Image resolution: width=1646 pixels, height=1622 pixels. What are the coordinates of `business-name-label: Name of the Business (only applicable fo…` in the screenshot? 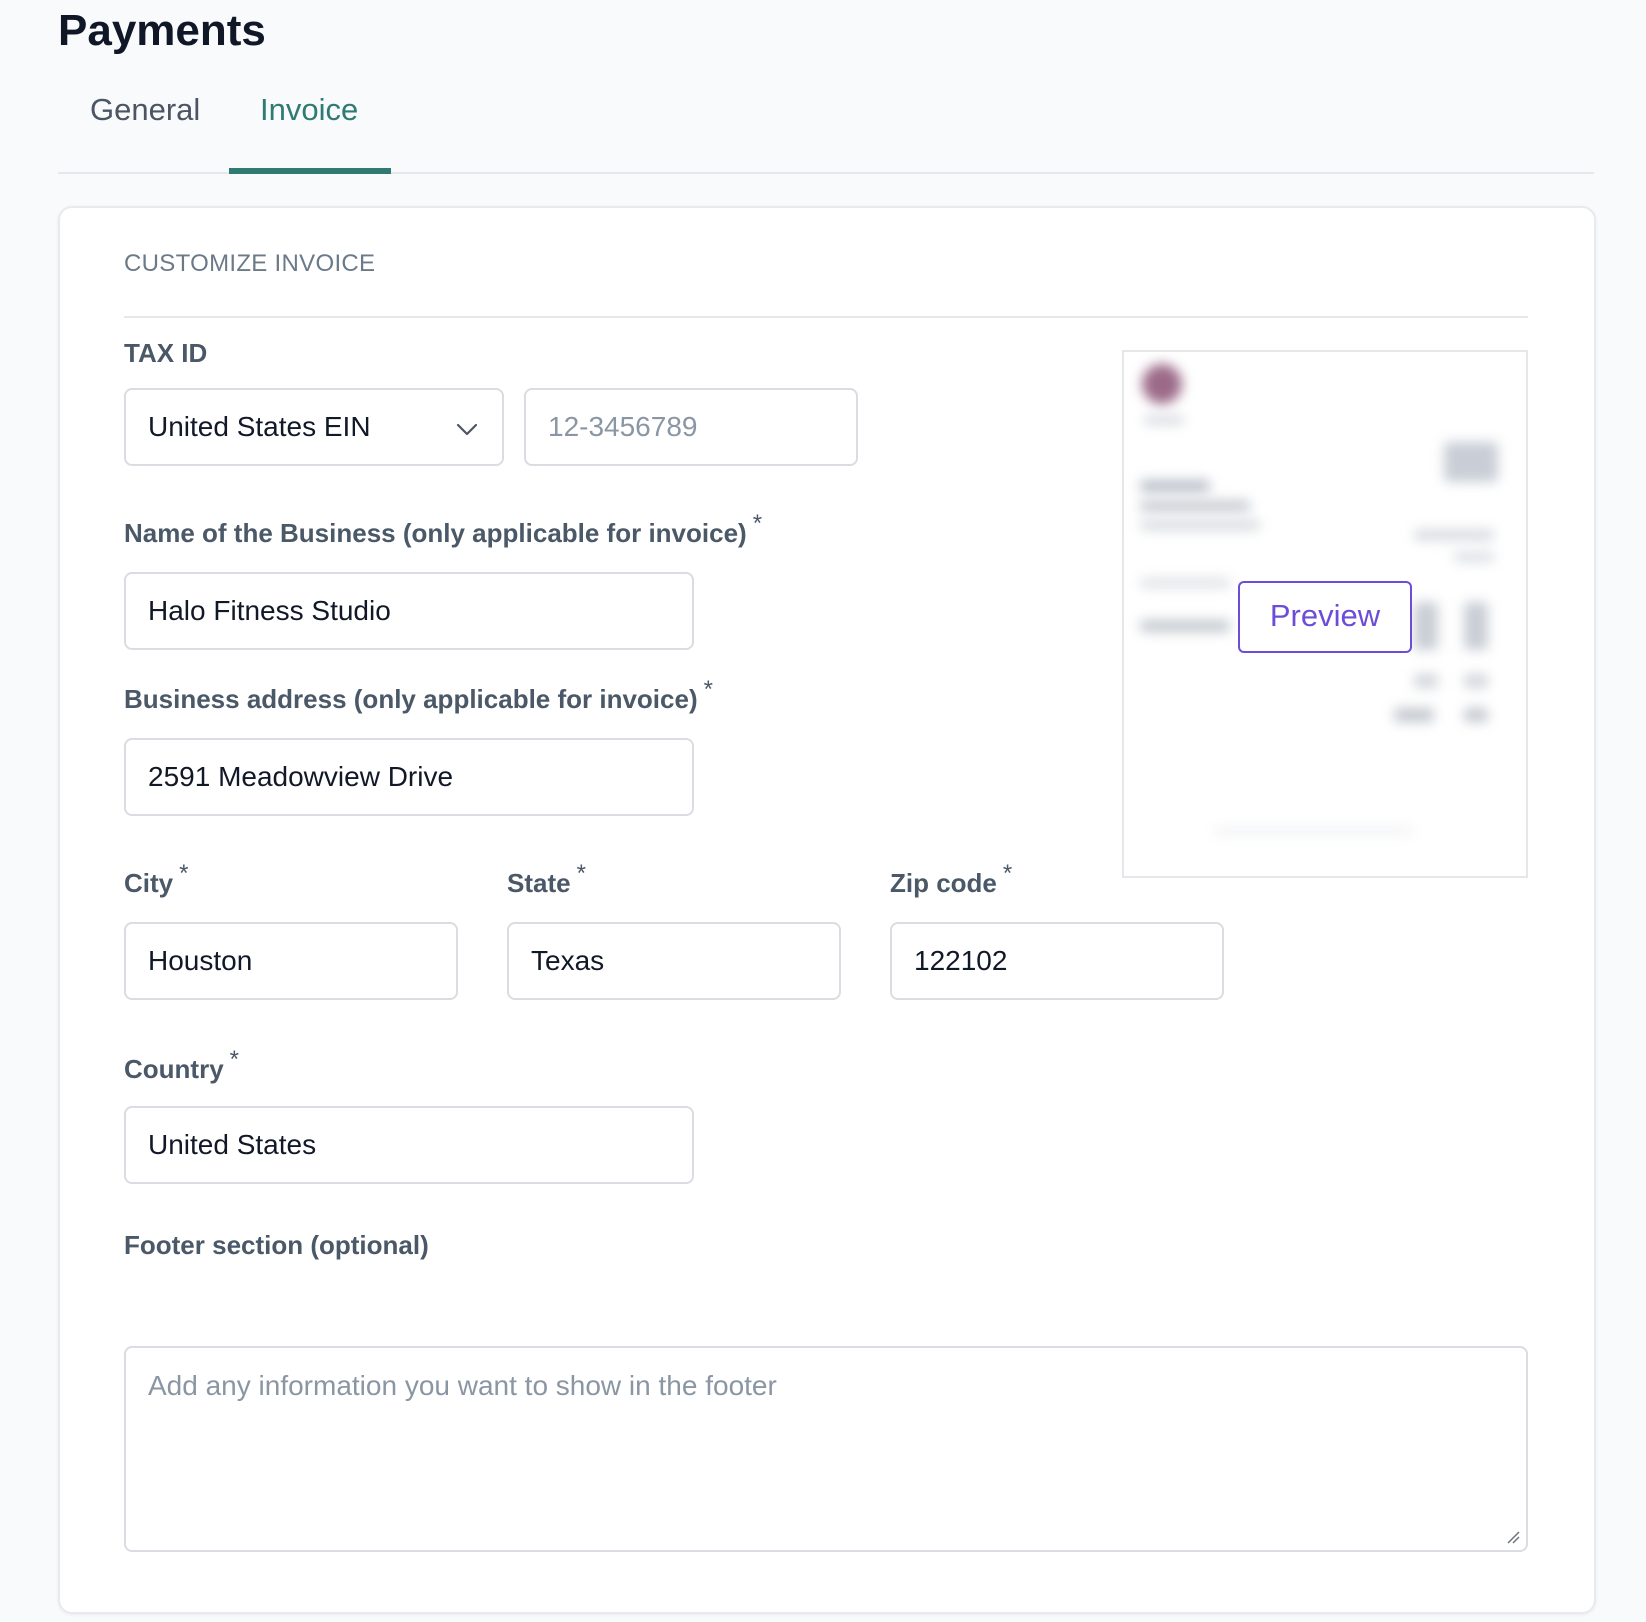 It's located at (443, 529).